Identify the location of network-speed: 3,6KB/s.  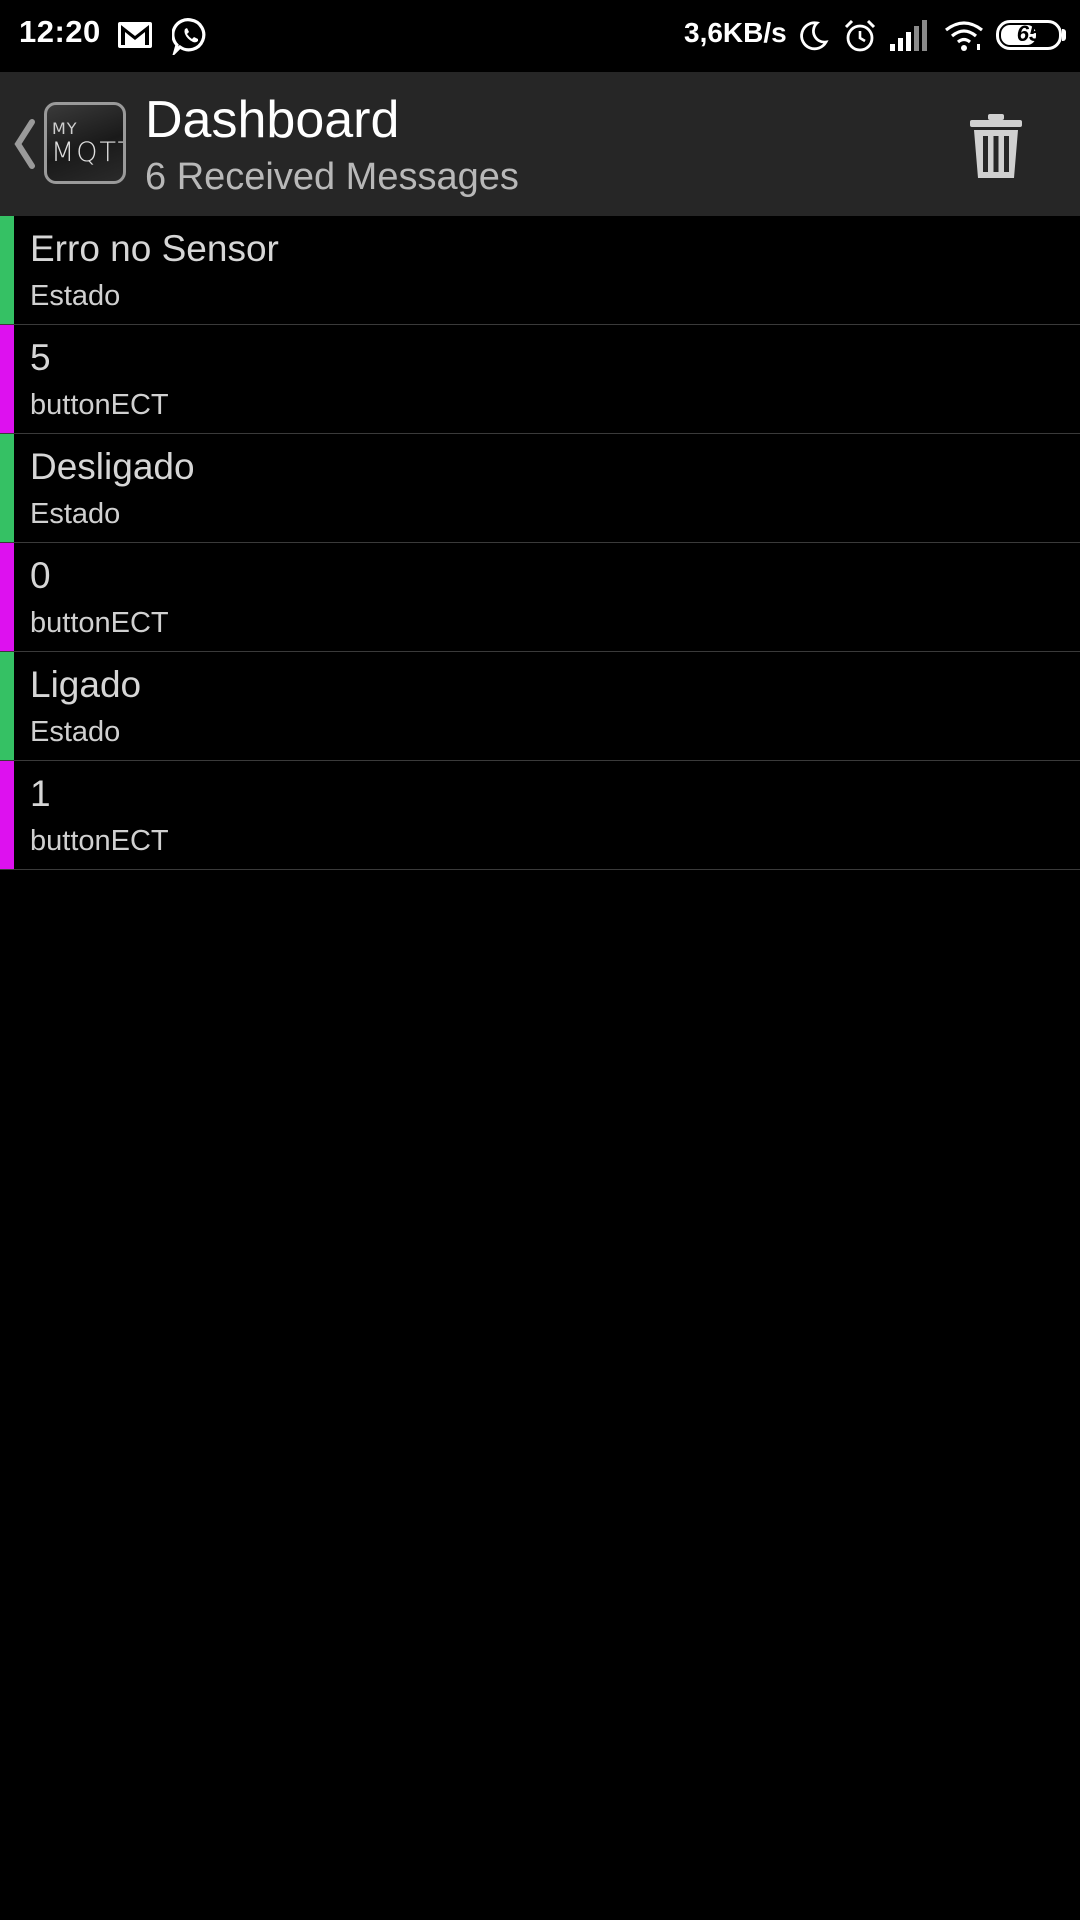
(735, 32).